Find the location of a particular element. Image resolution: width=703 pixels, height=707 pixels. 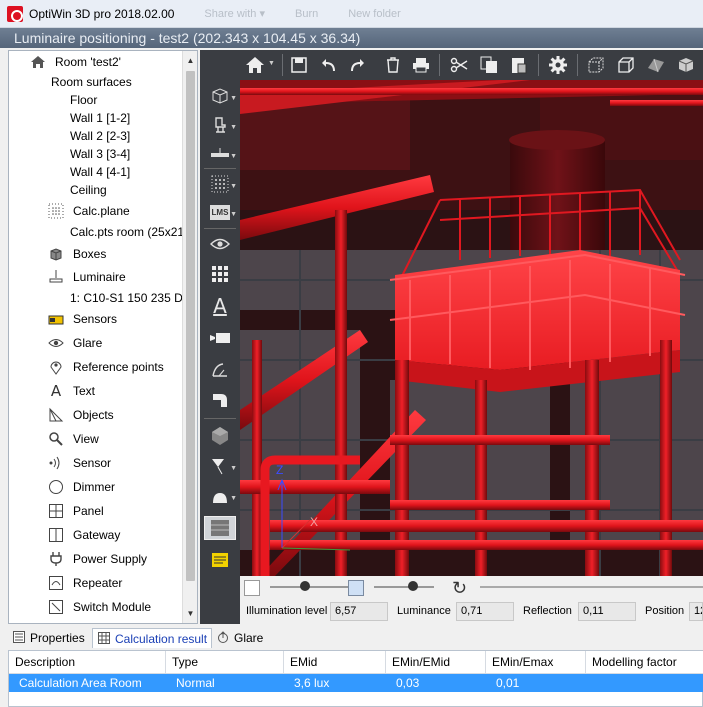

view-shaded-button is located at coordinates (656, 65).